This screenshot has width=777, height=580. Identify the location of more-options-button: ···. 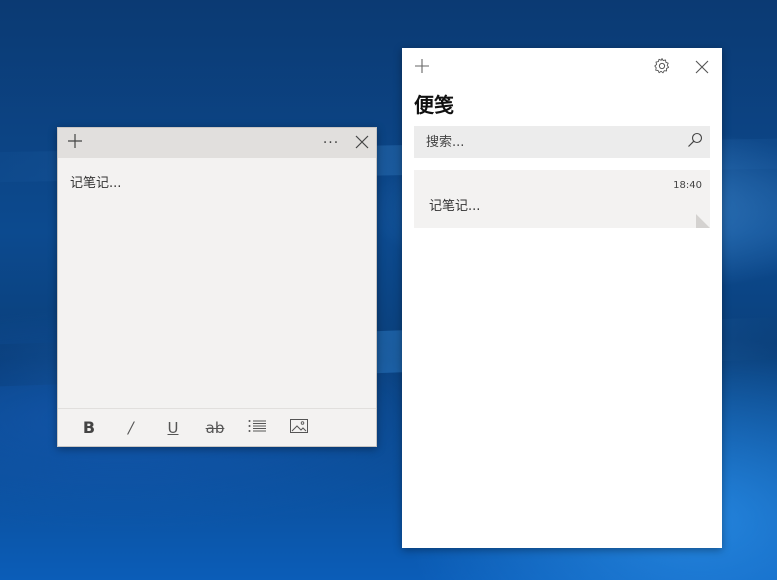
(331, 143).